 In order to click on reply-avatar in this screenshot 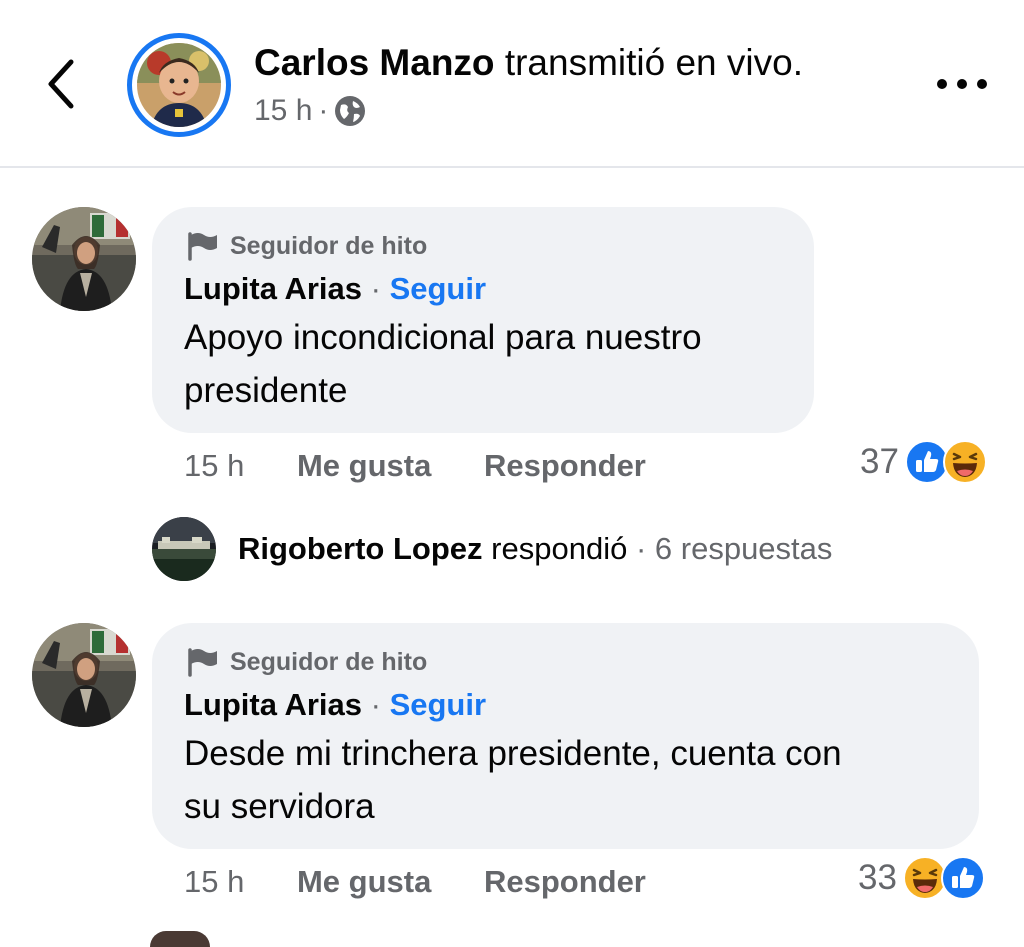, I will do `click(184, 549)`.